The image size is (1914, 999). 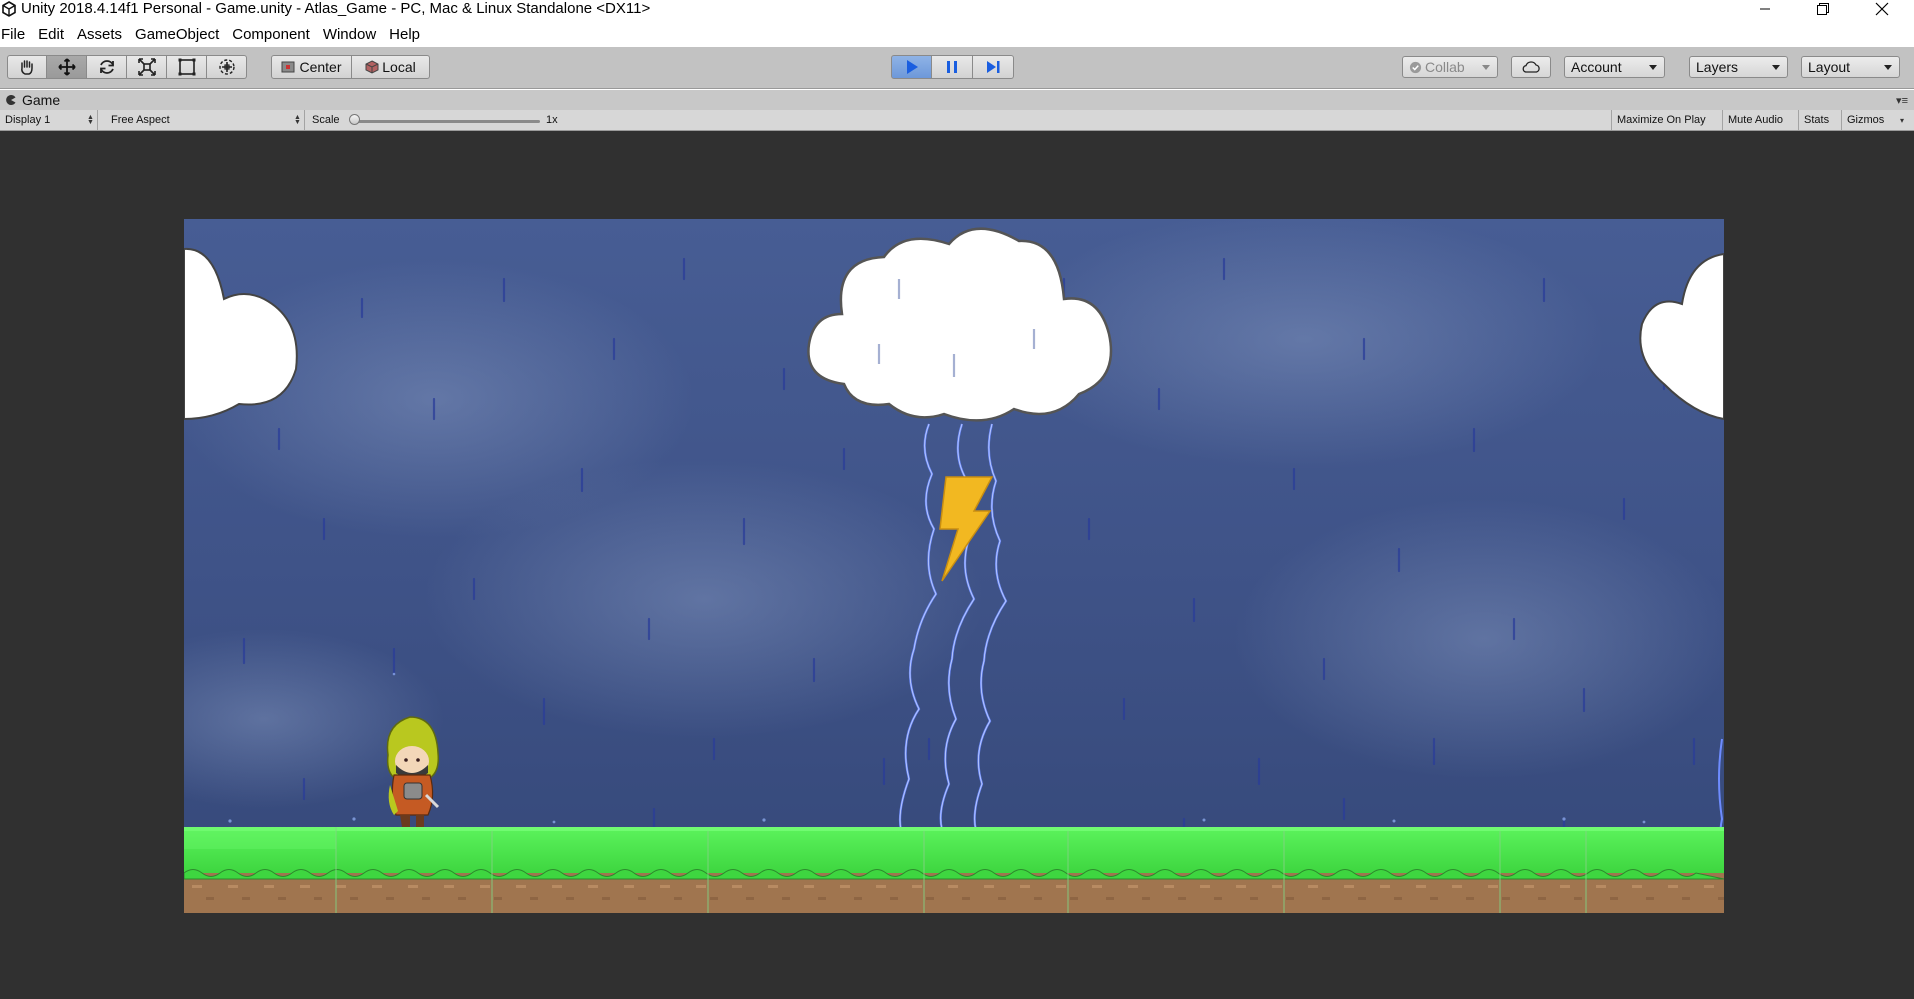 I want to click on rect-icon, so click(x=186, y=67).